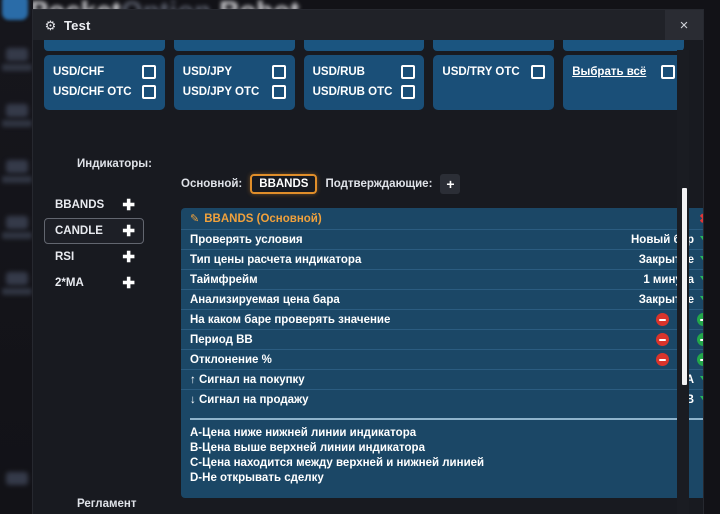 The height and width of the screenshot is (514, 720). I want to click on pairs-row-clipped, so click(364, 45).